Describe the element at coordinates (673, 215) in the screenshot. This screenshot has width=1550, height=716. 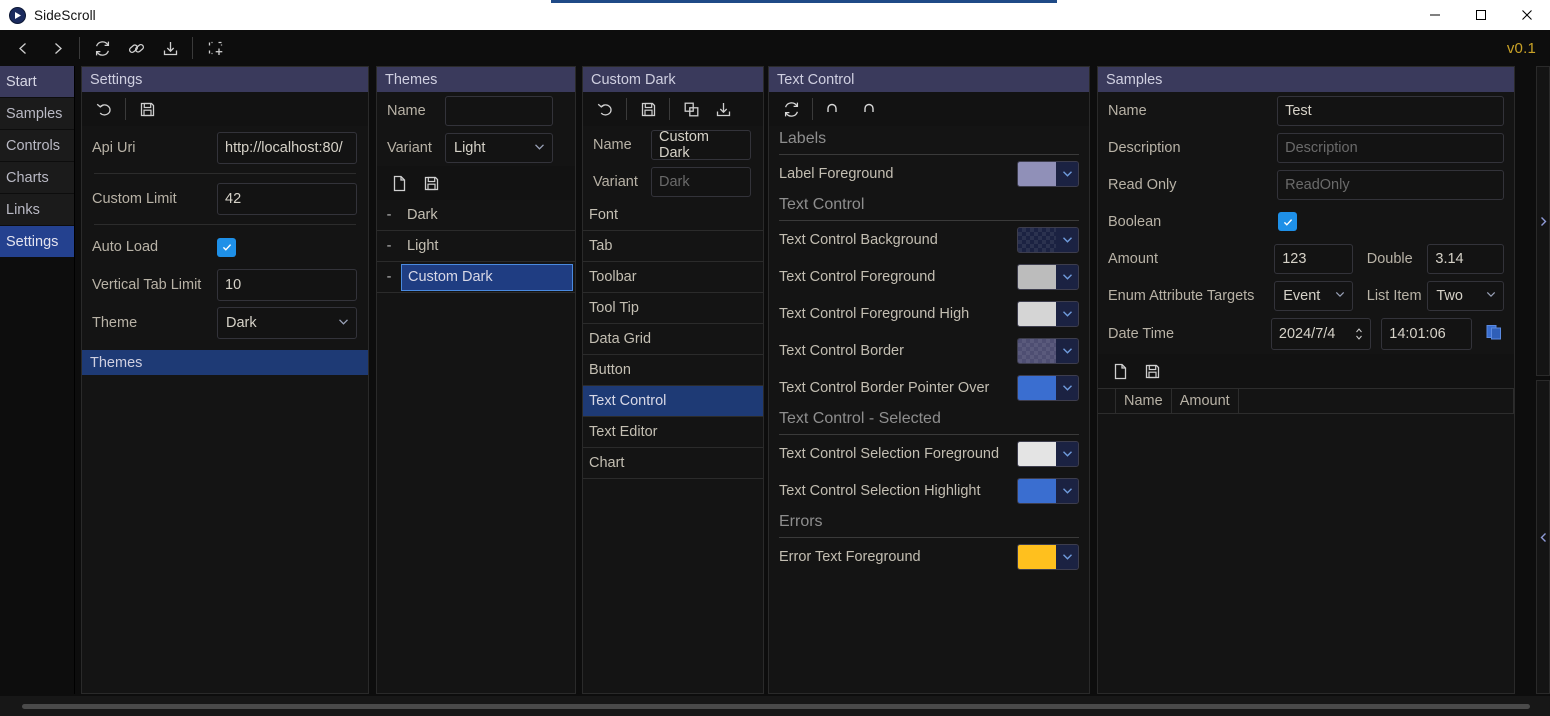
I see `list-item: Font` at that location.